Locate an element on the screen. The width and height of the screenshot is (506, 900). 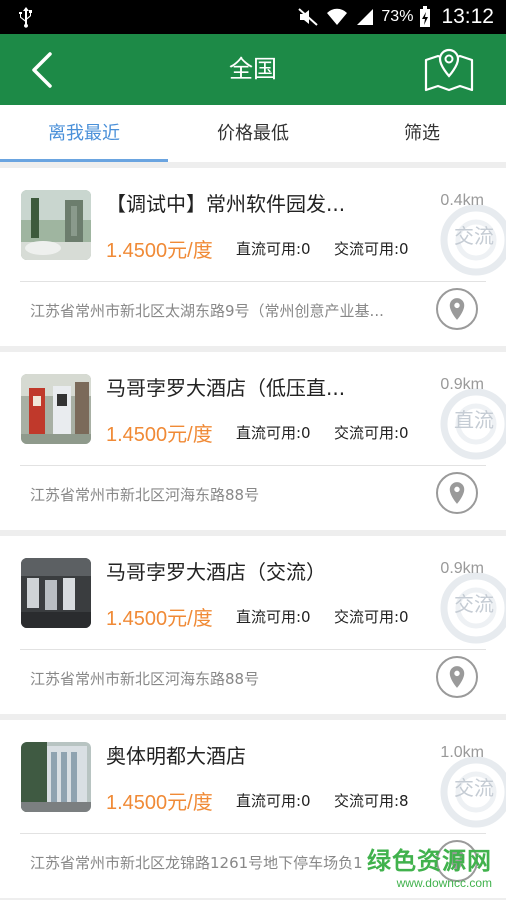
sort-tabs: 离我最近 价格最低 筛选 is located at coordinates (253, 133).